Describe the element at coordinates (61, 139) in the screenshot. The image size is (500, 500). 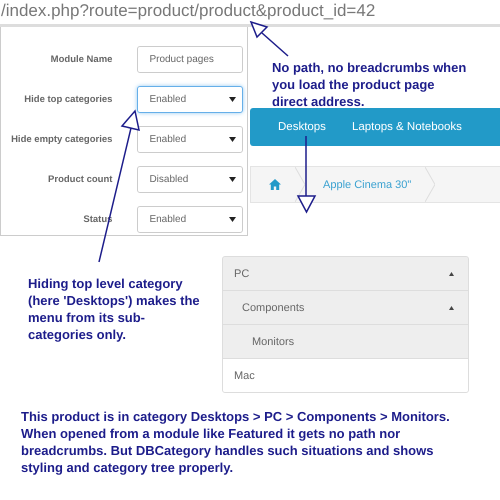
I see `field-label: Hide empty categories` at that location.